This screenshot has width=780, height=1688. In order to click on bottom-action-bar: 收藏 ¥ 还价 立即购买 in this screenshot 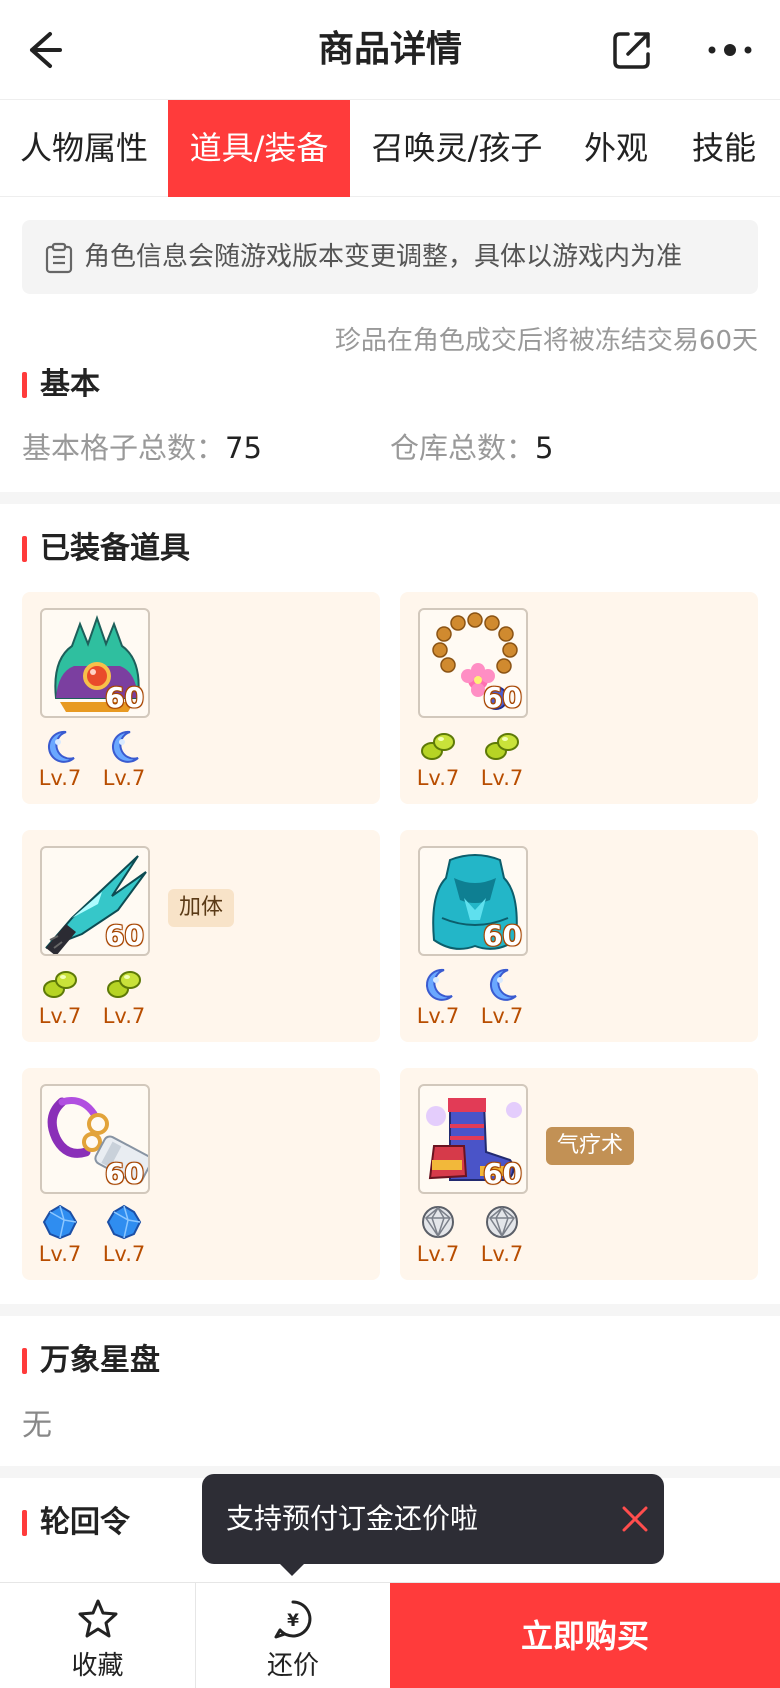, I will do `click(390, 1635)`.